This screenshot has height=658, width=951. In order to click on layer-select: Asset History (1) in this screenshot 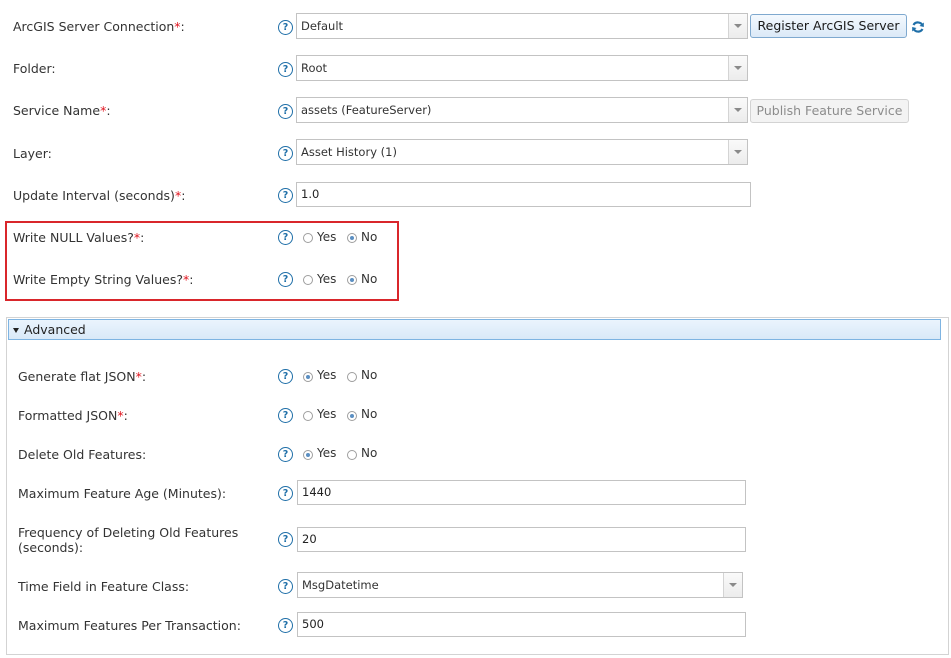, I will do `click(522, 152)`.